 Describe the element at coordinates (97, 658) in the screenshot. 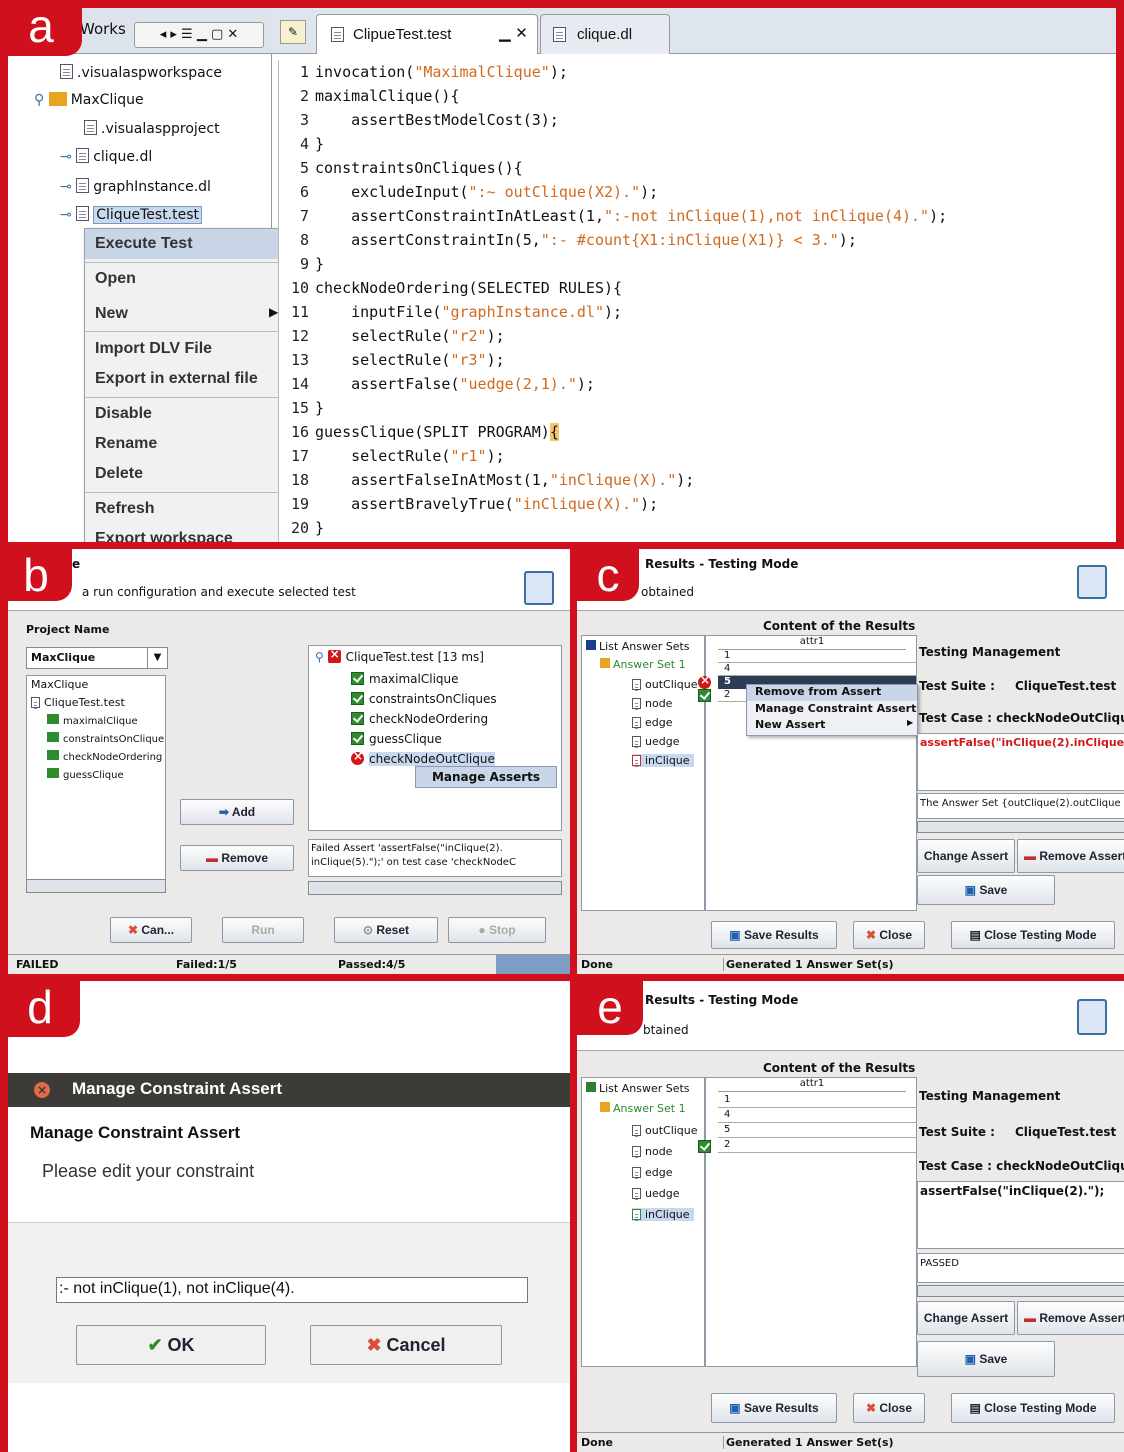

I see `project-select: MaxClique ▼` at that location.